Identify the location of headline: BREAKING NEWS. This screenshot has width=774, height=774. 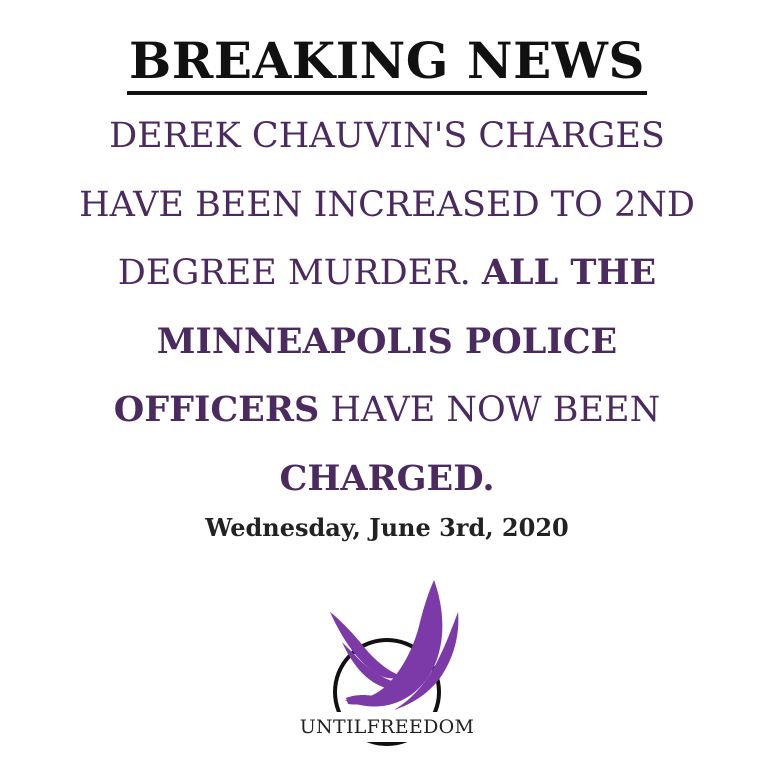
(387, 61).